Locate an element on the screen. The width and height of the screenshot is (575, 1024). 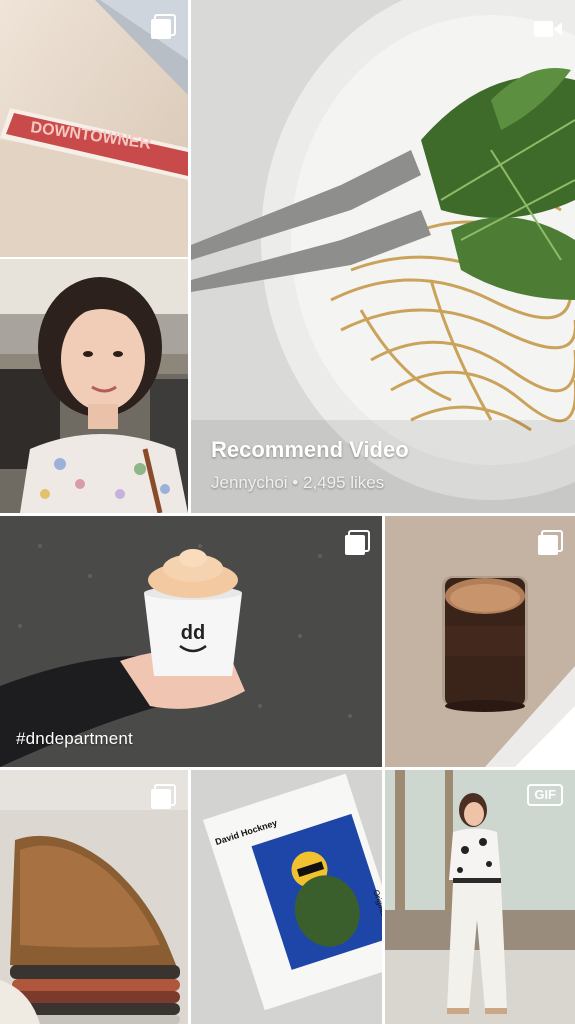
video-likes: 2,495 likes is located at coordinates (343, 482).